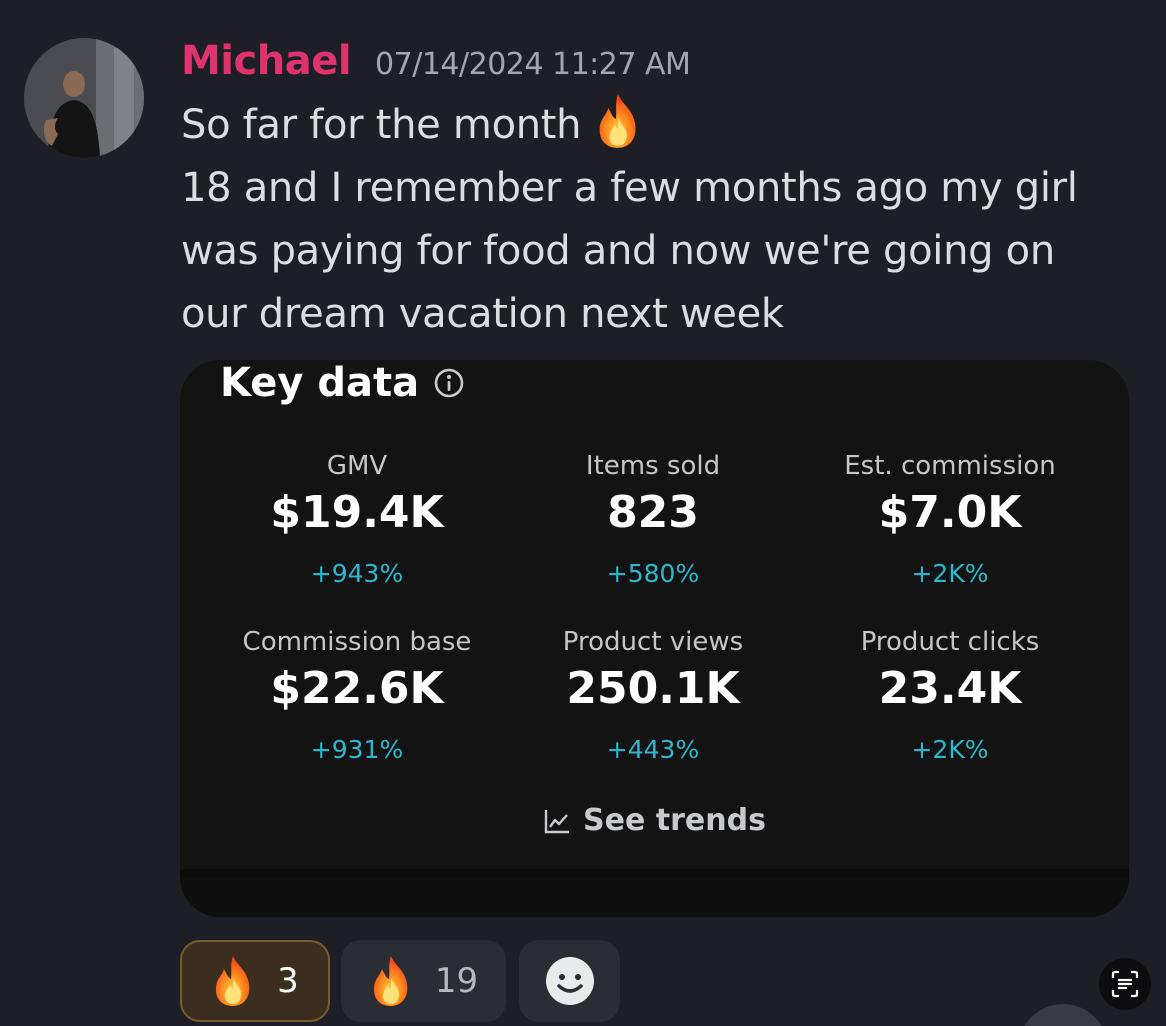  I want to click on smiley-face-icon, so click(569, 981).